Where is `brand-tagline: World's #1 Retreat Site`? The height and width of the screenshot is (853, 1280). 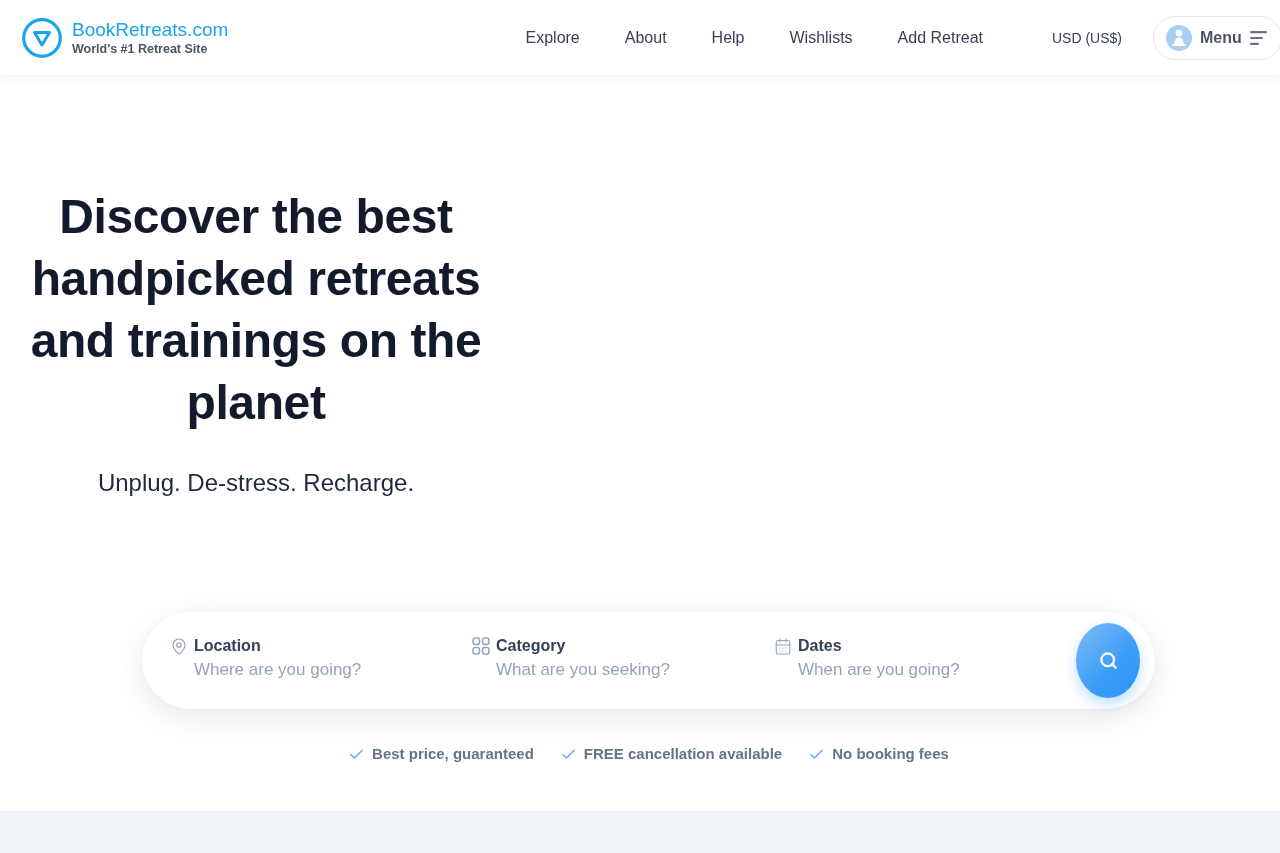
brand-tagline: World's #1 Retreat Site is located at coordinates (140, 49).